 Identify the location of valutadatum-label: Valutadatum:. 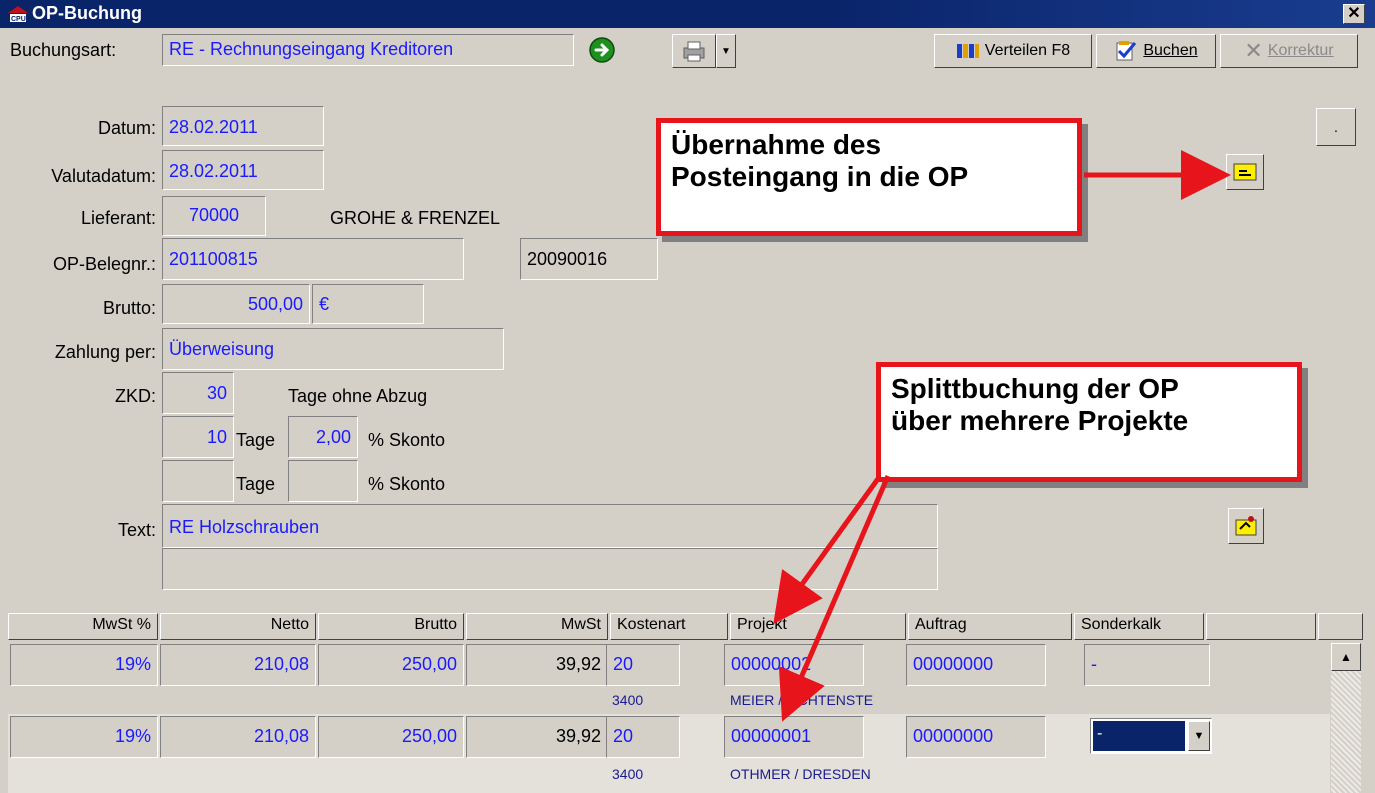
(103, 176).